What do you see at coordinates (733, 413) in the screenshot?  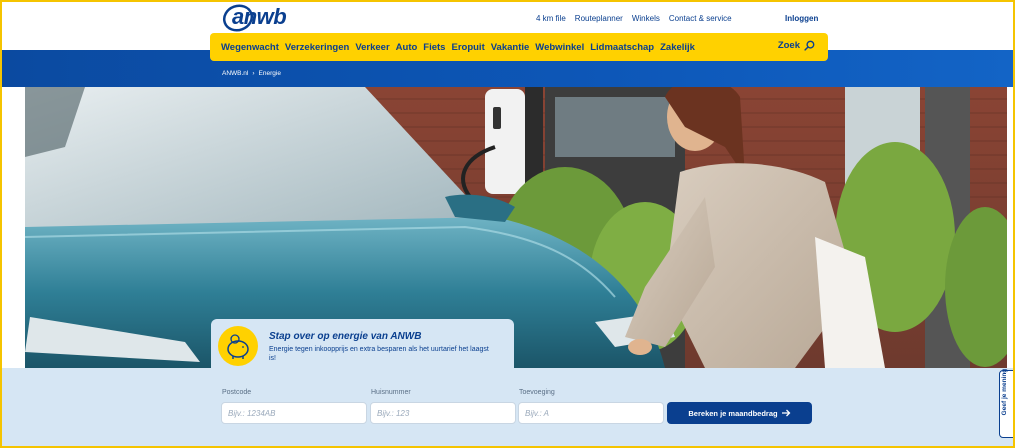 I see `calculate-label: Bereken je maandbedrag` at bounding box center [733, 413].